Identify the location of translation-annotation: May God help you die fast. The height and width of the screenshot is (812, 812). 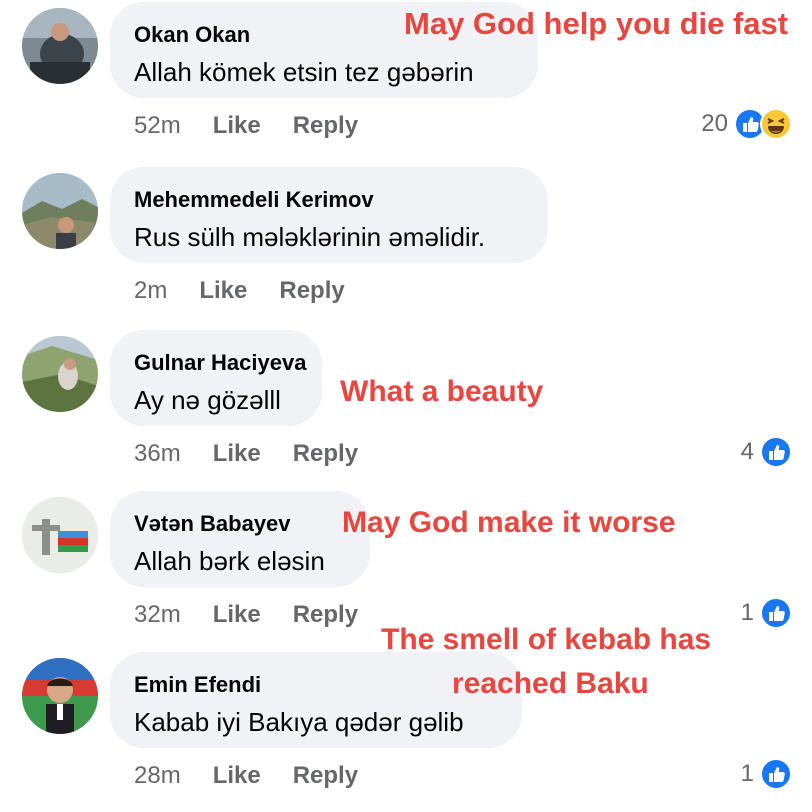
(596, 23).